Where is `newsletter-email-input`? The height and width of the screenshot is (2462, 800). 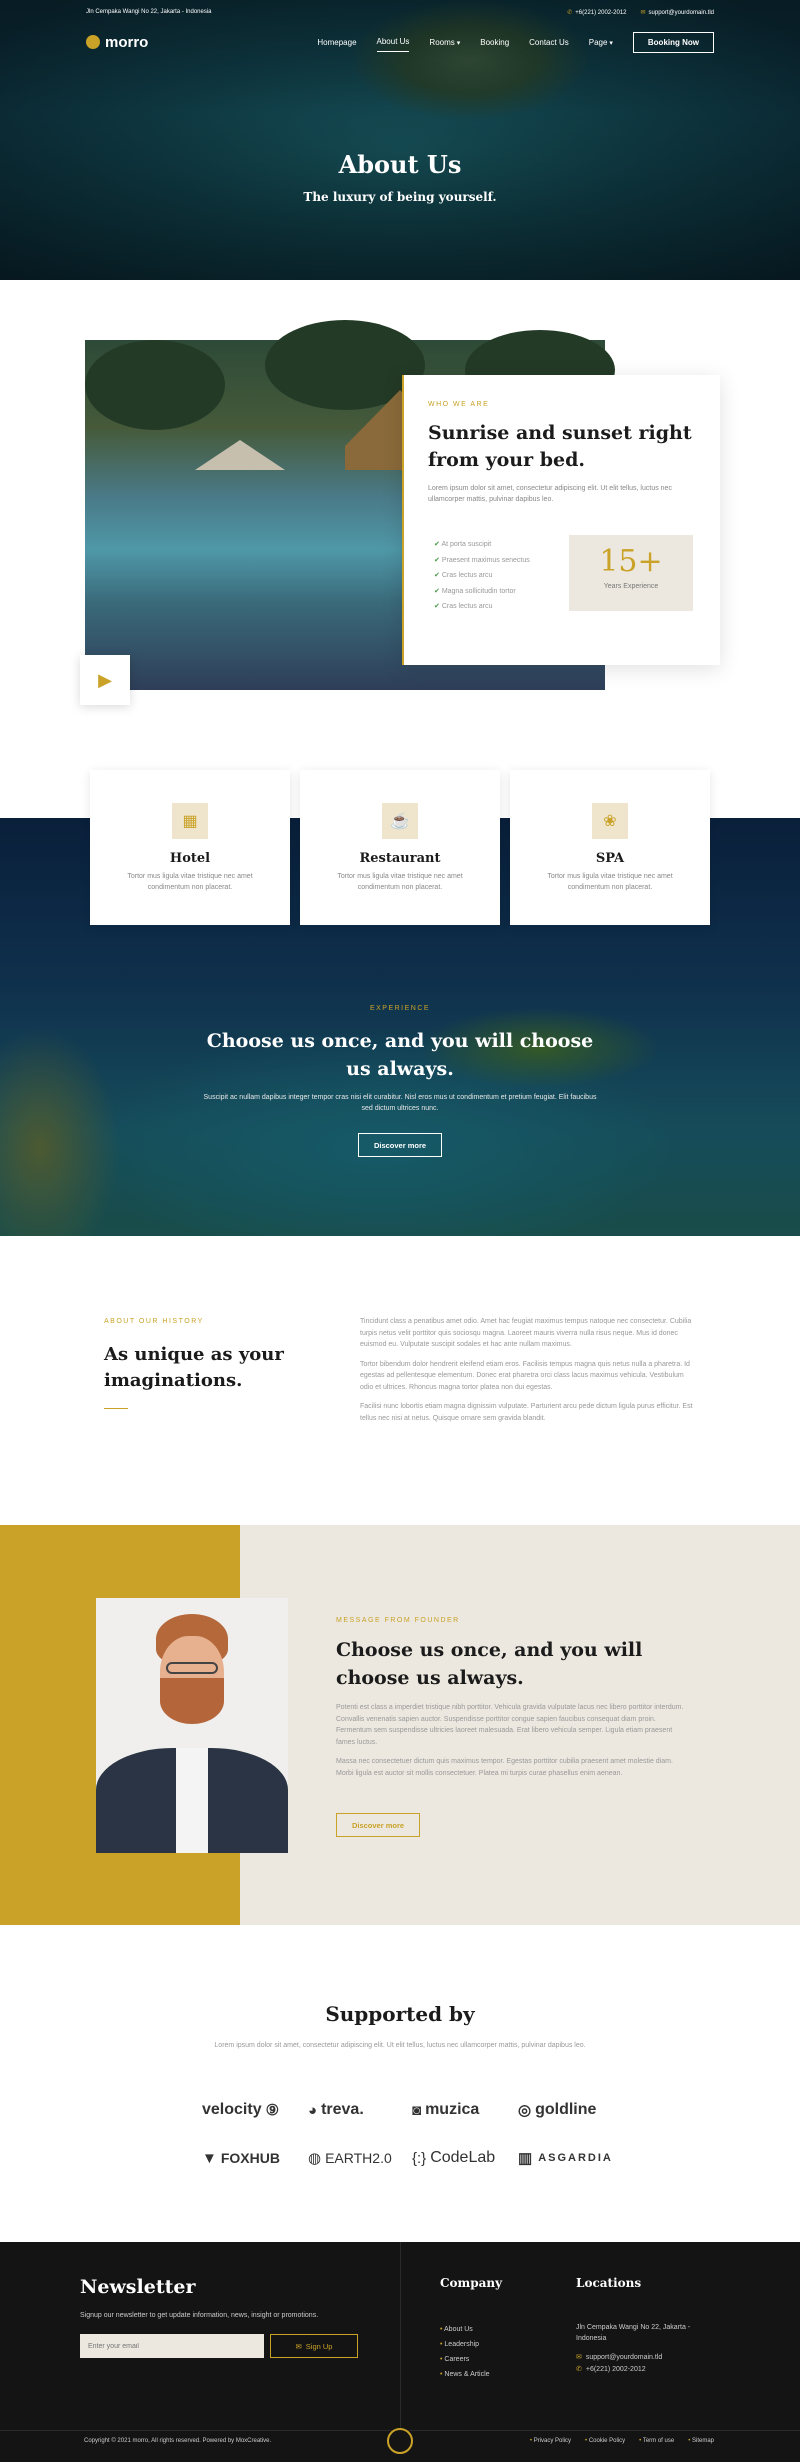 newsletter-email-input is located at coordinates (172, 2346).